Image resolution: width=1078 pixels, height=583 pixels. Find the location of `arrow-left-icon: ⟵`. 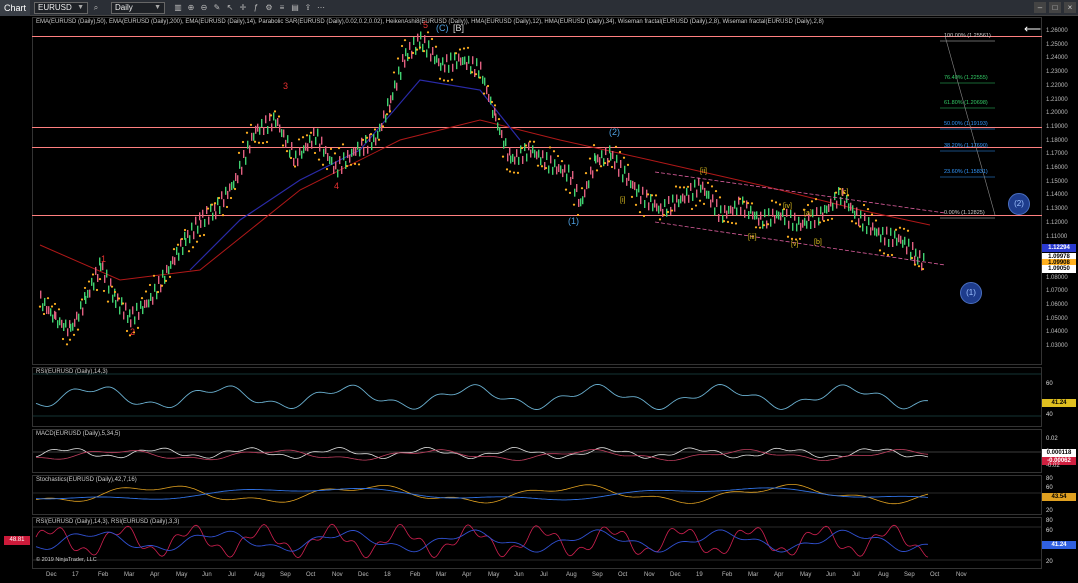

arrow-left-icon: ⟵ is located at coordinates (1032, 29).